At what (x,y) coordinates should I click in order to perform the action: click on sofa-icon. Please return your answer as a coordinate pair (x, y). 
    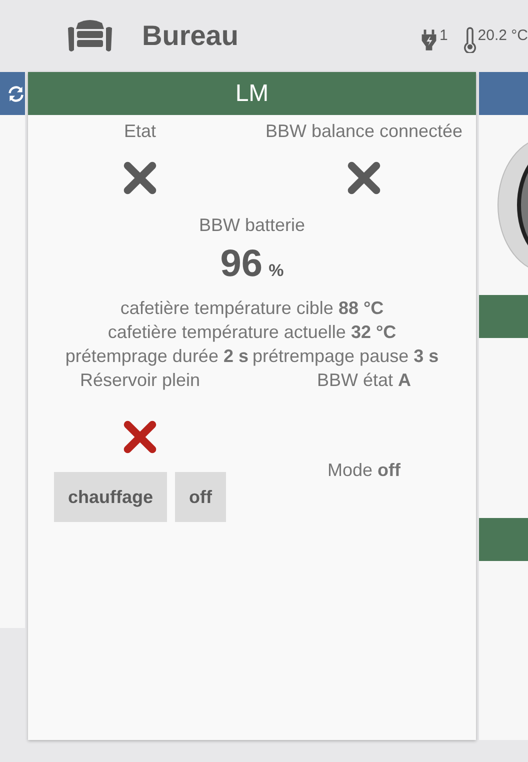
    Looking at the image, I should click on (90, 36).